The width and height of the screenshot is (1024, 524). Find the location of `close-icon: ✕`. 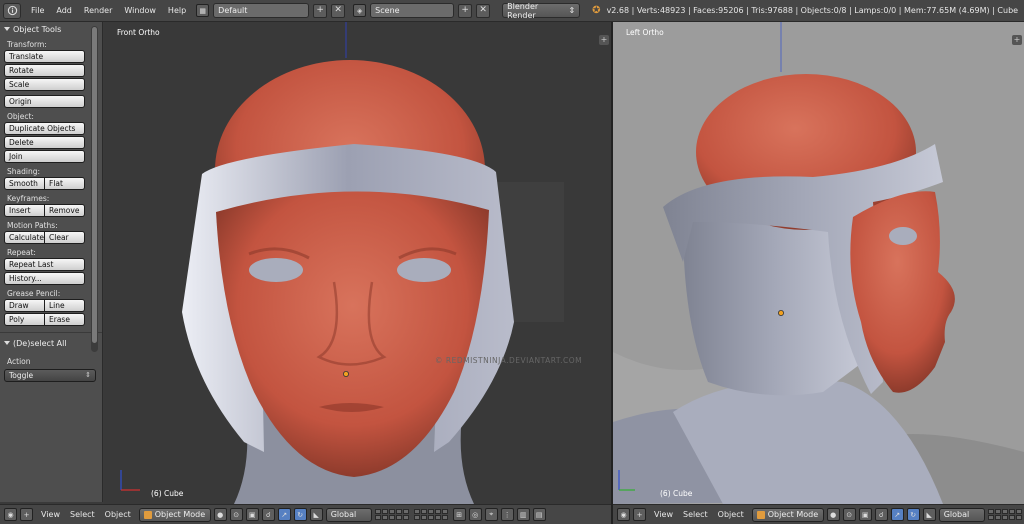

close-icon: ✕ is located at coordinates (338, 10).